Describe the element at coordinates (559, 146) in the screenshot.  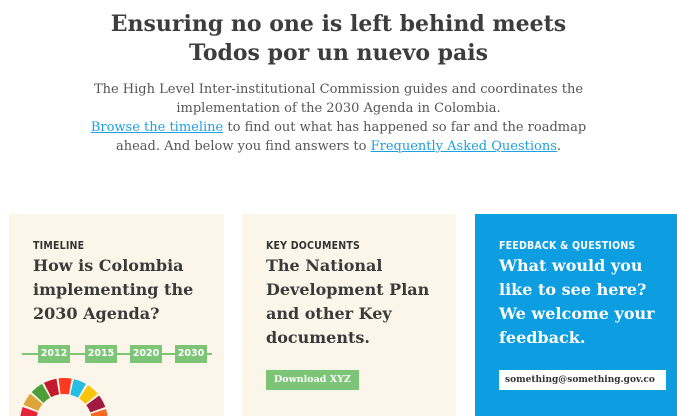
I see `intro-end: .` at that location.